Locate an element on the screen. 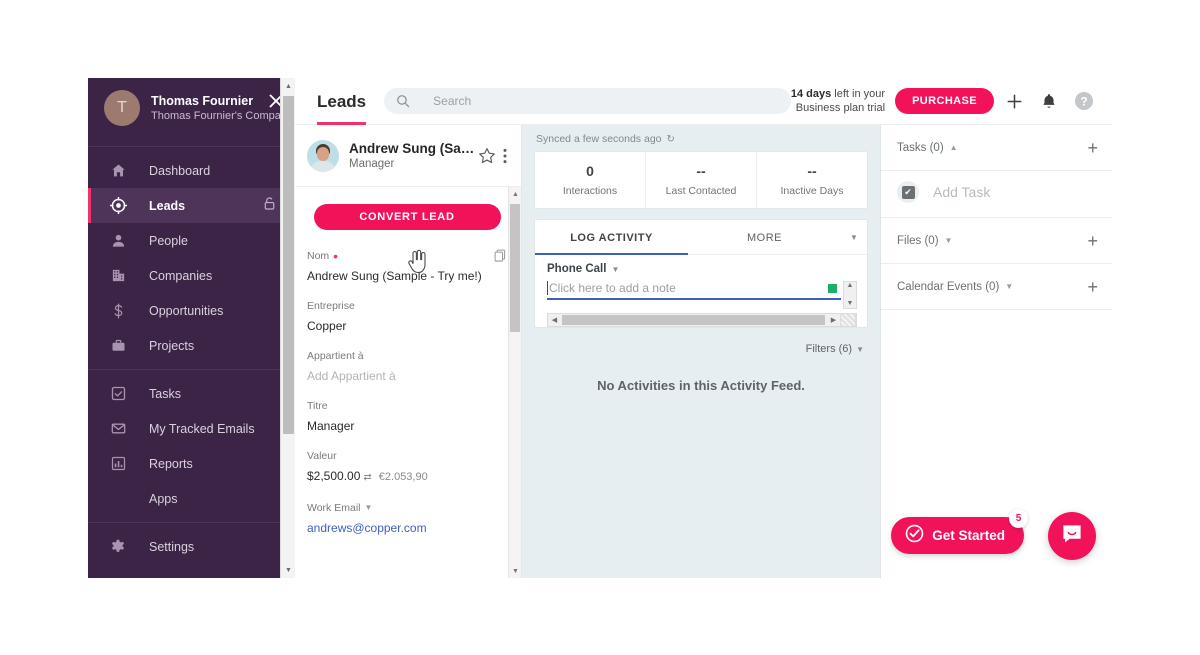 This screenshot has height=655, width=1200. tab-log-activity: LOG ACTIVITY is located at coordinates (611, 237).